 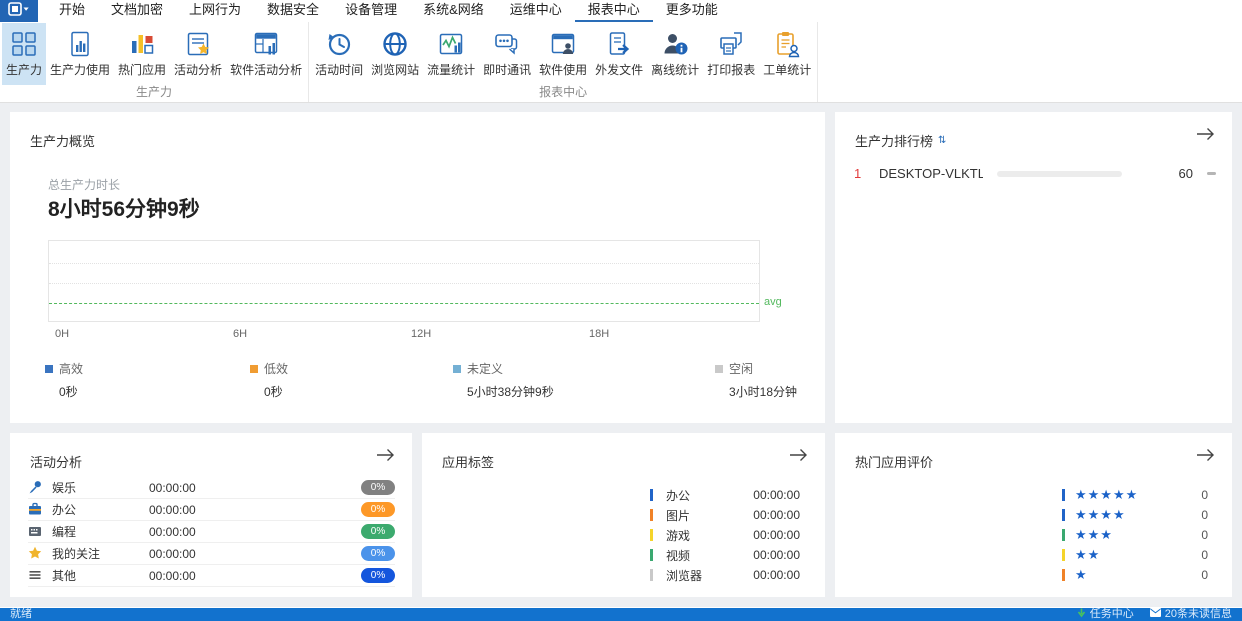 What do you see at coordinates (1190, 614) in the screenshot?
I see `unread-messages-button: 20条未读信息` at bounding box center [1190, 614].